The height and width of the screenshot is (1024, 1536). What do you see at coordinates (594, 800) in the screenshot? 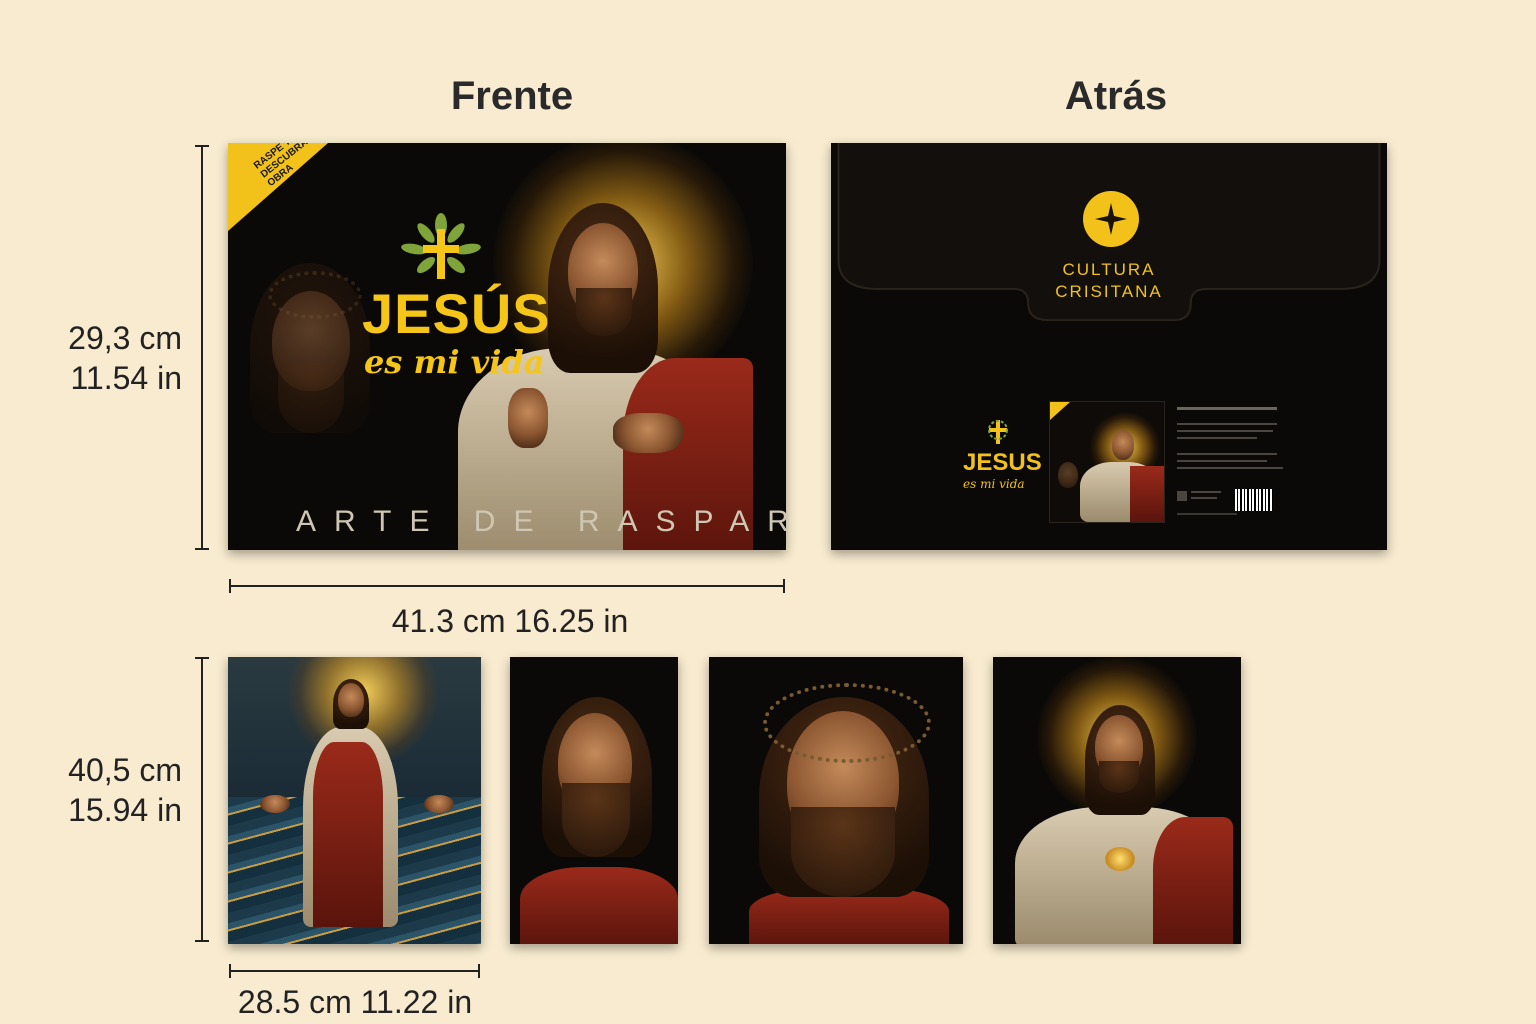
I see `print-looking-up` at bounding box center [594, 800].